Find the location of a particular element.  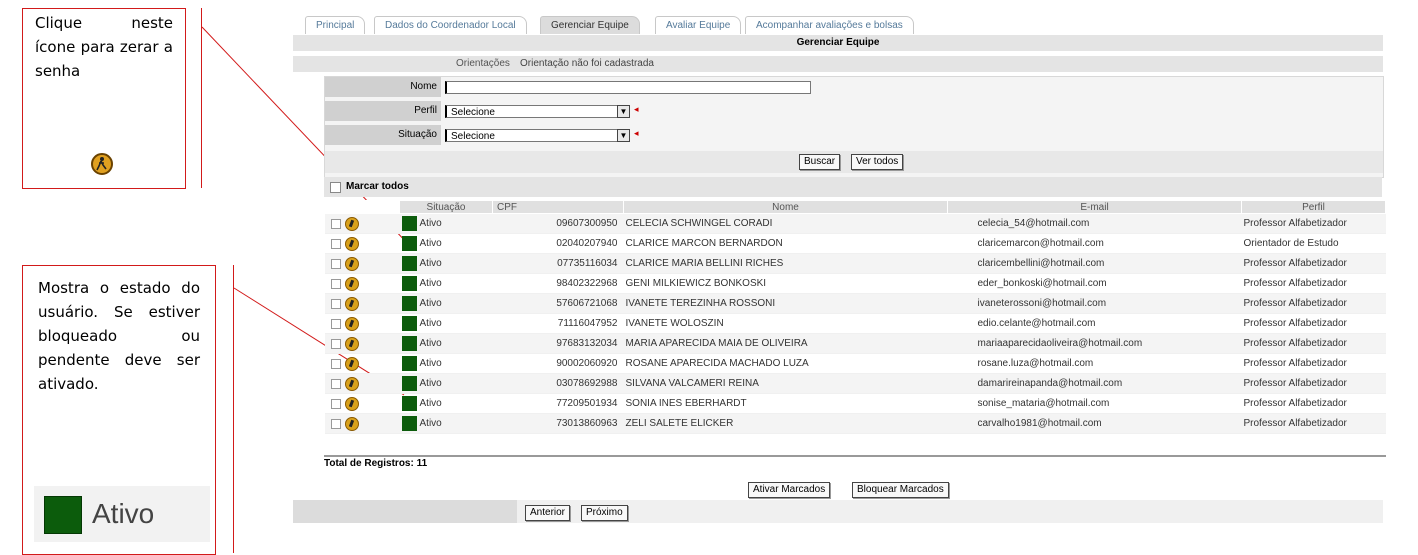

row-cpf: 98402322968 is located at coordinates (558, 283).